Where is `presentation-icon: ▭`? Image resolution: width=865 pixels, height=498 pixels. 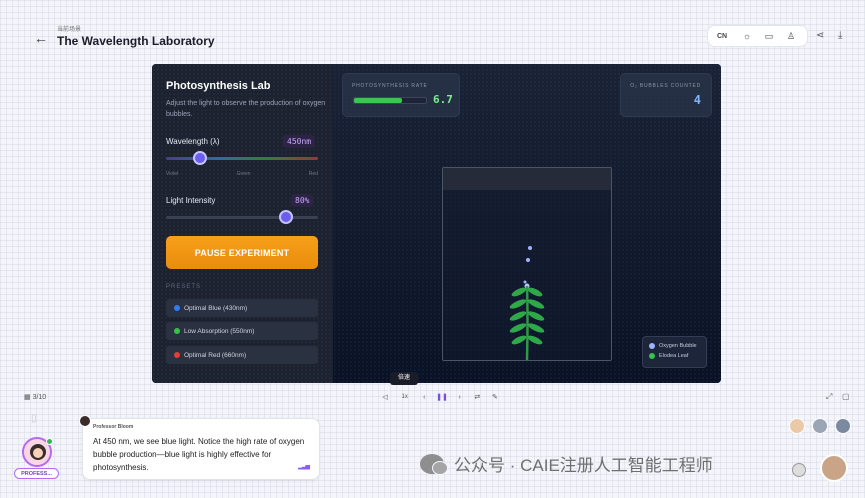 presentation-icon: ▭ is located at coordinates (769, 36).